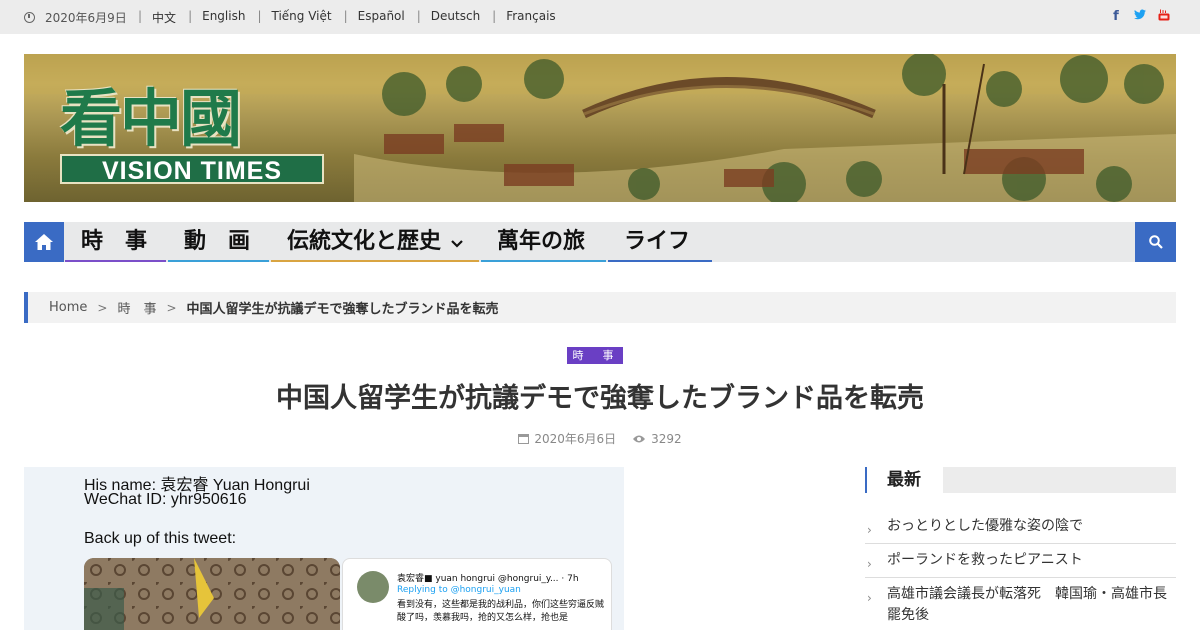 Image resolution: width=1200 pixels, height=630 pixels. I want to click on home-icon, so click(44, 242).